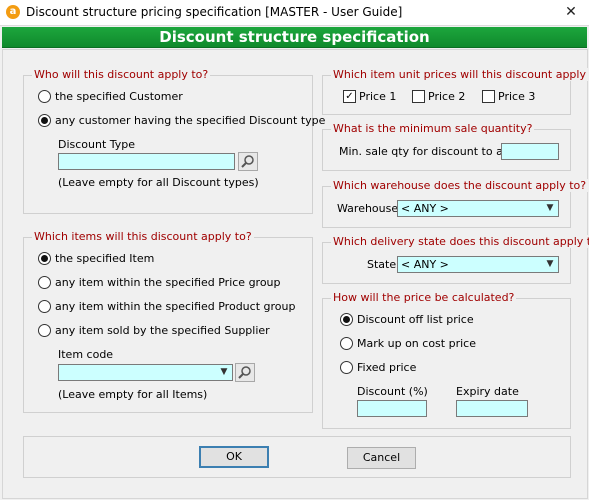  Describe the element at coordinates (516, 96) in the screenshot. I see `price3-label: Price 3` at that location.